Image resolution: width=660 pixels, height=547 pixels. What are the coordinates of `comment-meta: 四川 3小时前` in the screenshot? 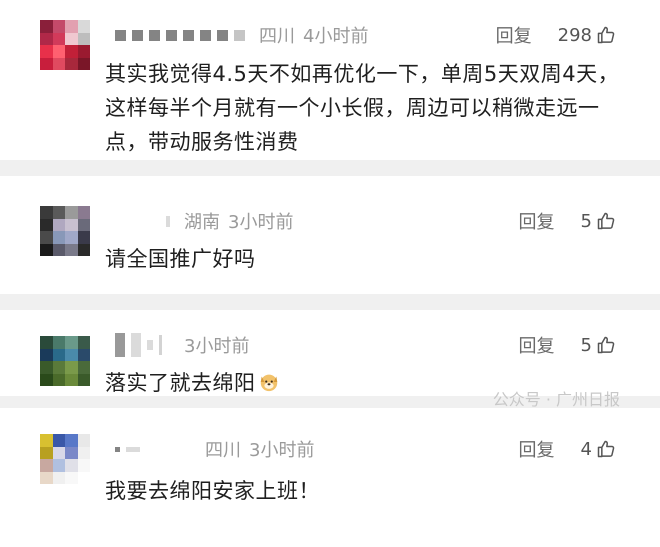 It's located at (214, 449).